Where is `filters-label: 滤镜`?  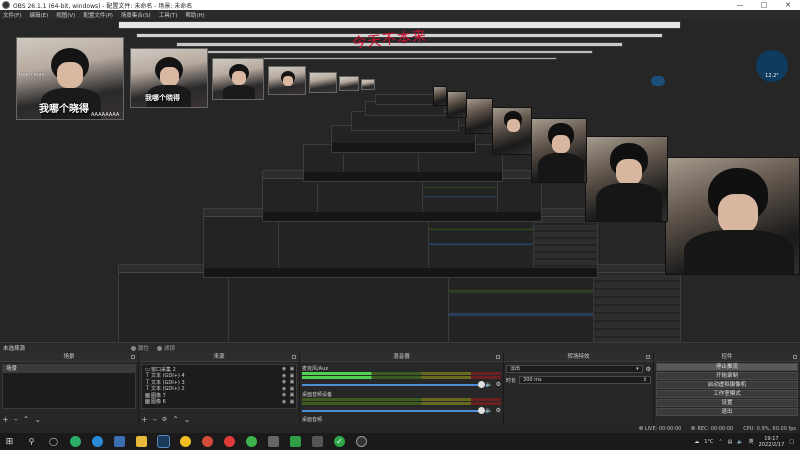 filters-label: 滤镜 is located at coordinates (170, 349).